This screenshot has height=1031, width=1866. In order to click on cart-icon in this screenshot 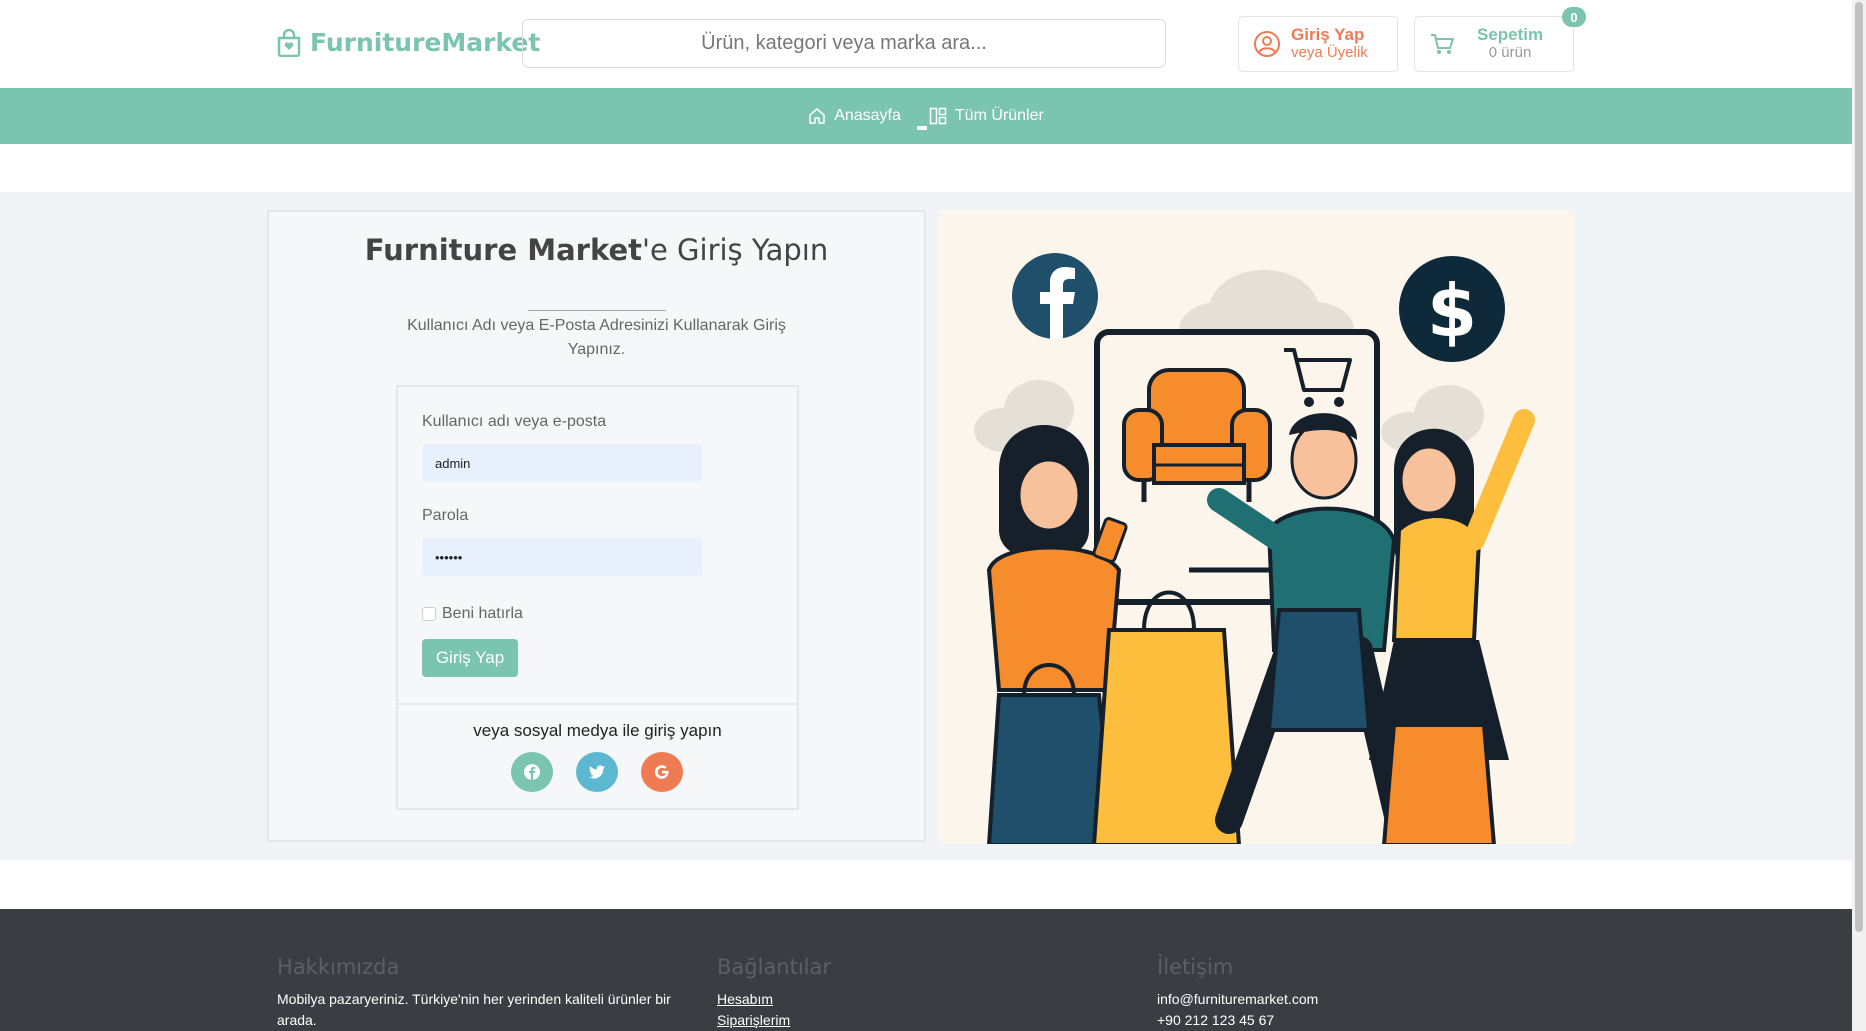, I will do `click(1442, 44)`.